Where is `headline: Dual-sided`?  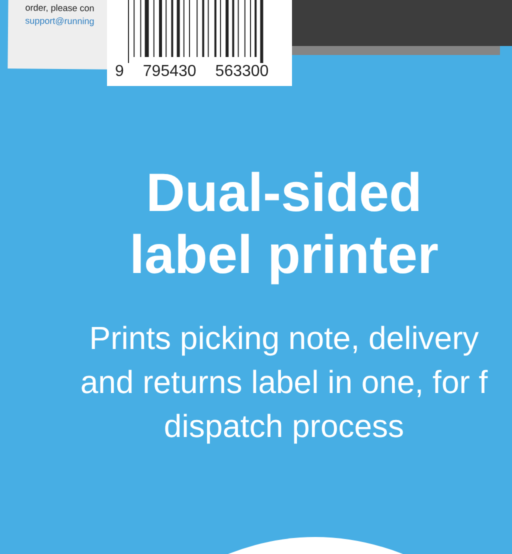 headline: Dual-sided is located at coordinates (284, 193).